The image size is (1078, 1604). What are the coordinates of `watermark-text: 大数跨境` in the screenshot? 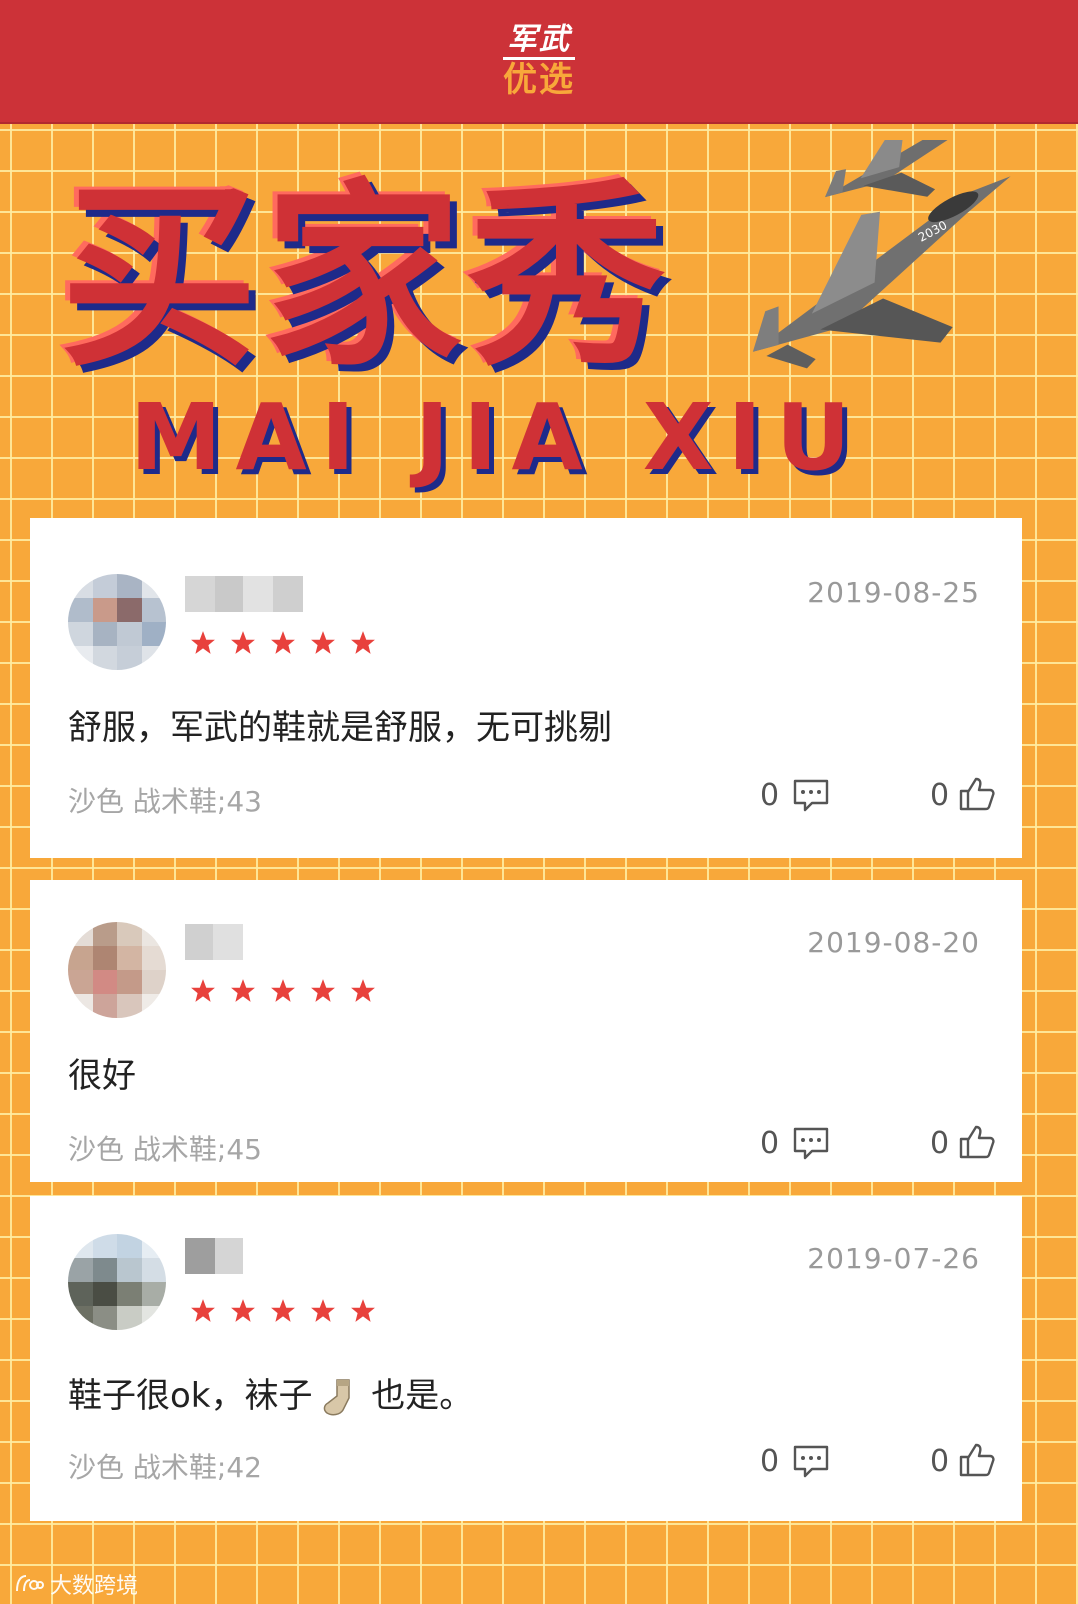 It's located at (94, 1586).